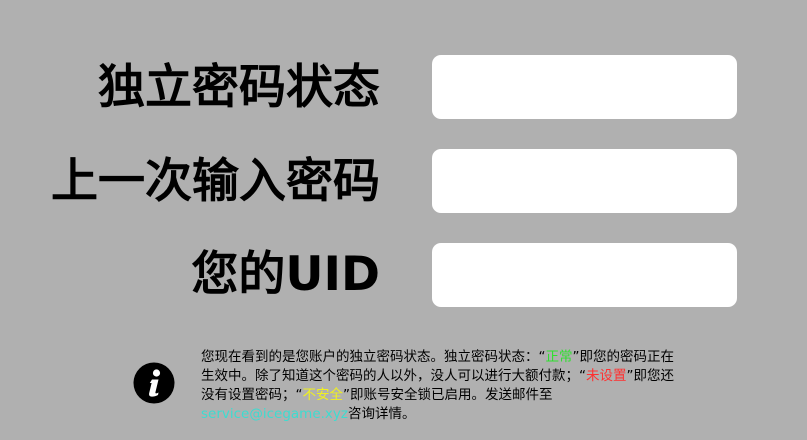  What do you see at coordinates (285, 274) in the screenshot?
I see `uid-label: 您的UID` at bounding box center [285, 274].